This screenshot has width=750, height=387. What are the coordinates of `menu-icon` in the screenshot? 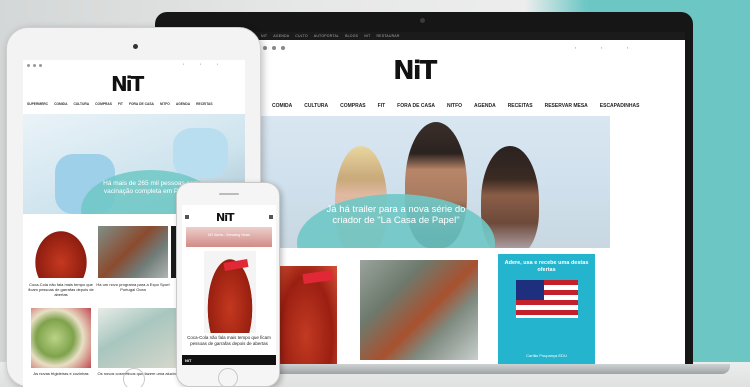 It's located at (187, 217).